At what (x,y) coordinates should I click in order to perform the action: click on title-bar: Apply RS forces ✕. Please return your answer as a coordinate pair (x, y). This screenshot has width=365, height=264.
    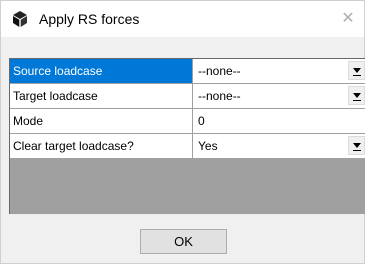
    Looking at the image, I should click on (182, 19).